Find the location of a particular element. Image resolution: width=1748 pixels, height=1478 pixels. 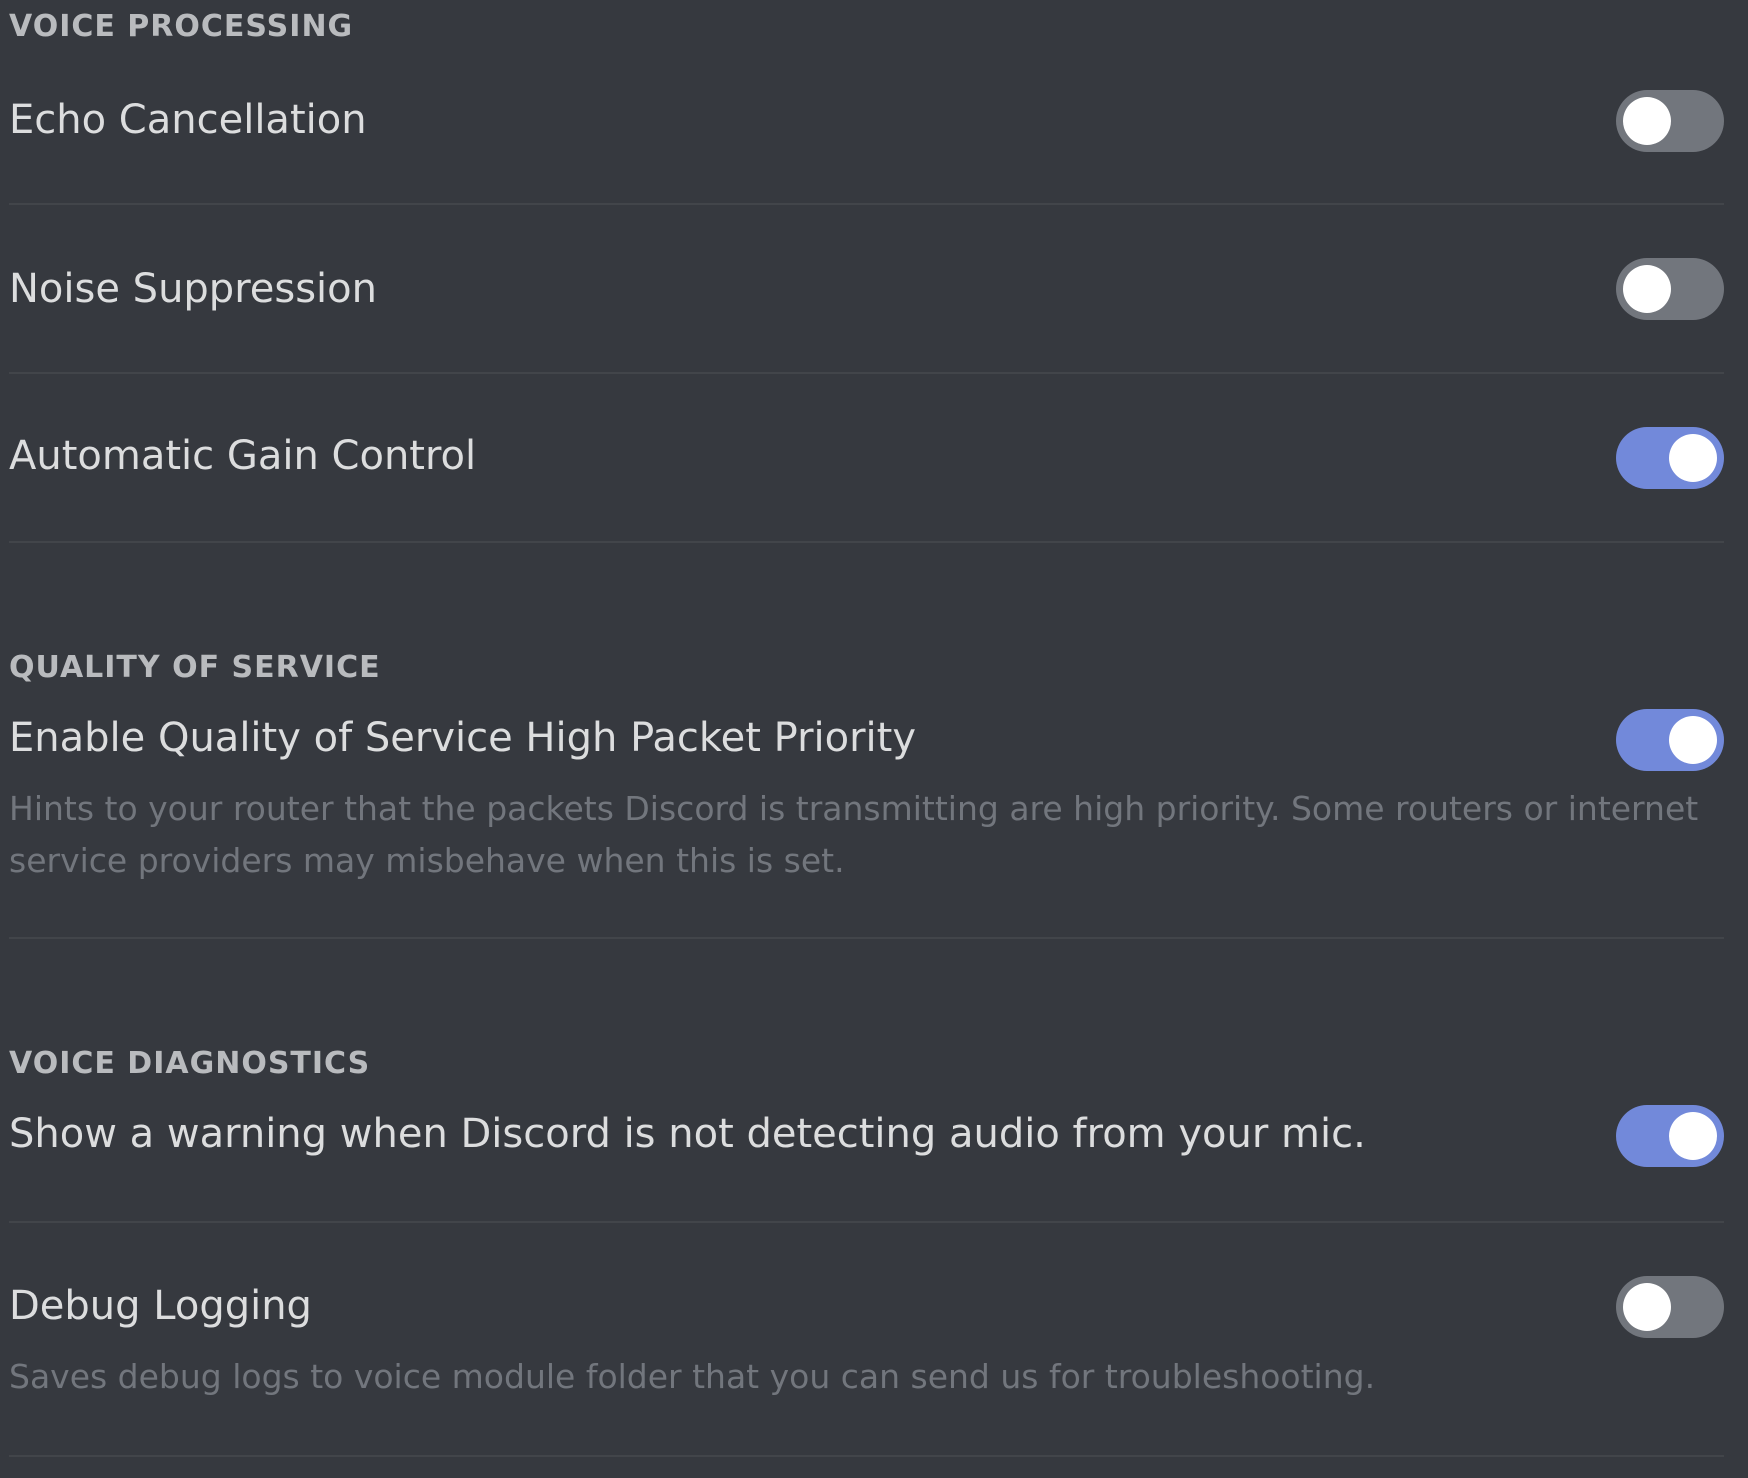

mic-warning-toggle is located at coordinates (1670, 1136).